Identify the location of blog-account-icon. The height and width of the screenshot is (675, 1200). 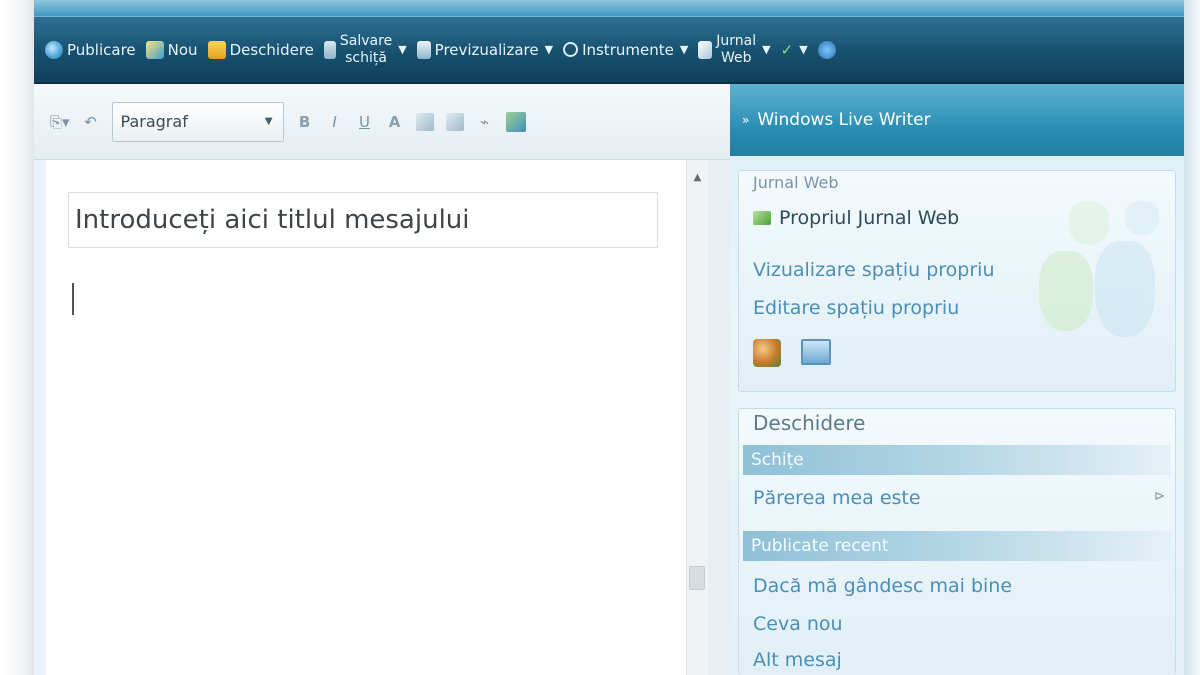
(762, 218).